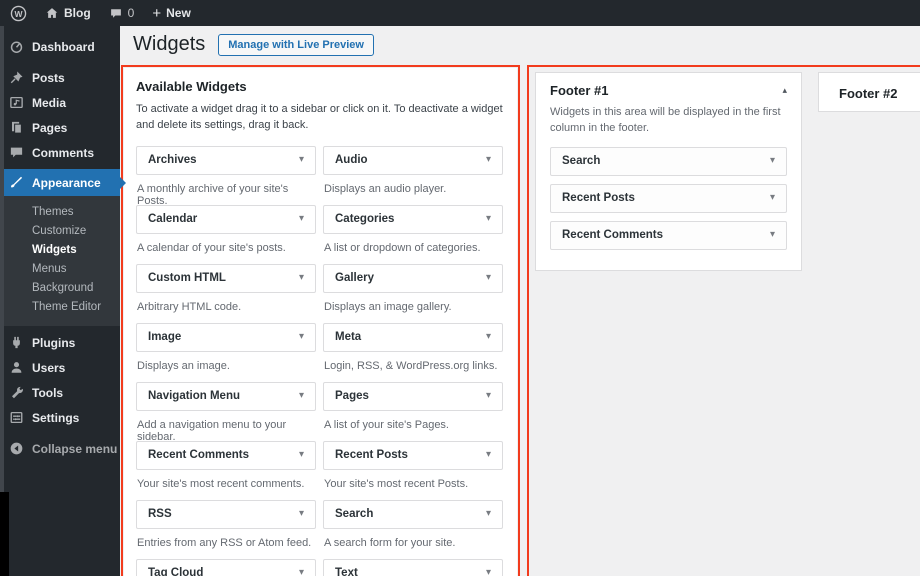  Describe the element at coordinates (411, 365) in the screenshot. I see `widget-description: Login, RSS, & WordPress.org links.` at that location.